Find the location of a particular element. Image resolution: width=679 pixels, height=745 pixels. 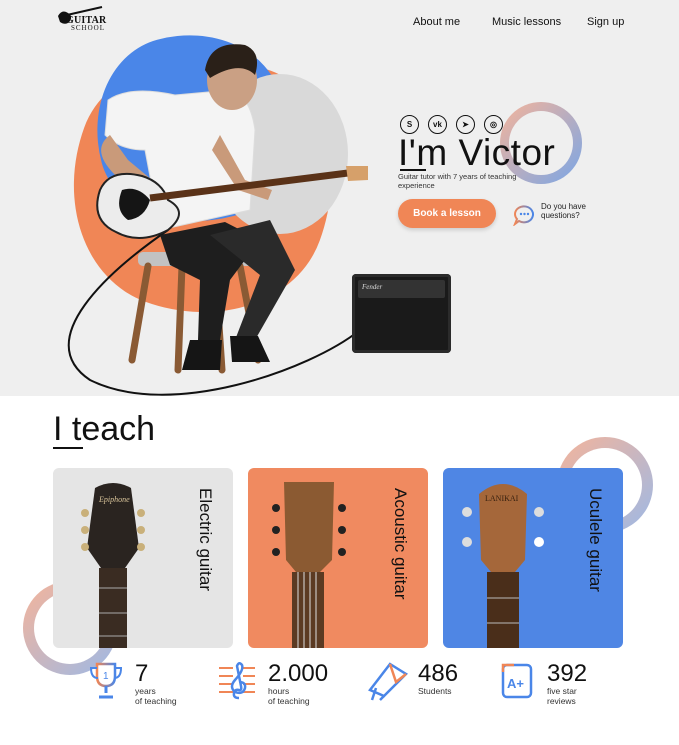

treble-clef-icon is located at coordinates (237, 681).